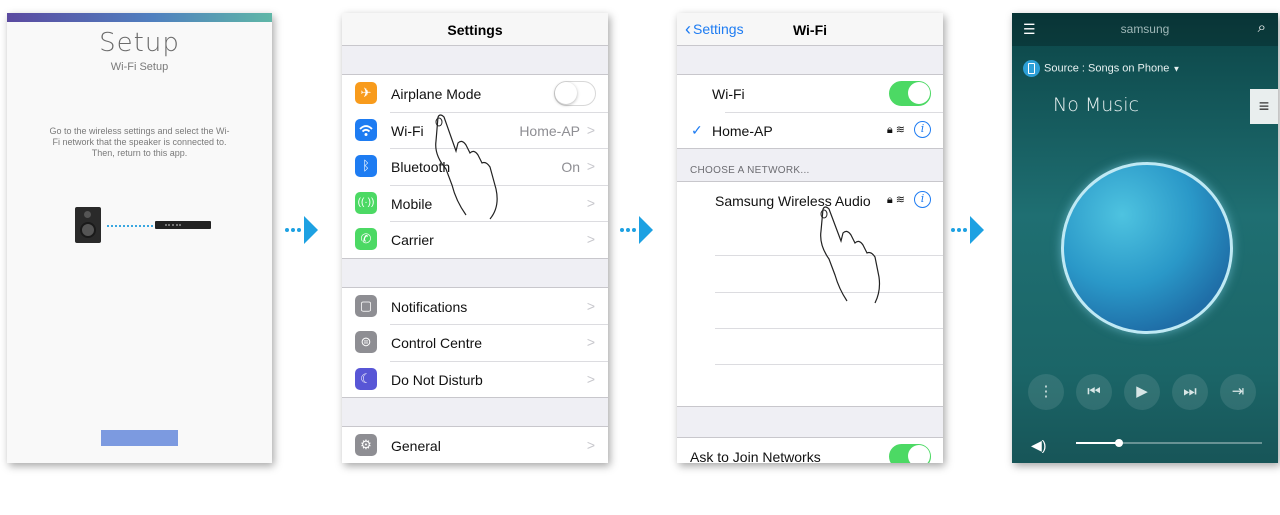  Describe the element at coordinates (412, 203) in the screenshot. I see `row-label: Mobile` at that location.